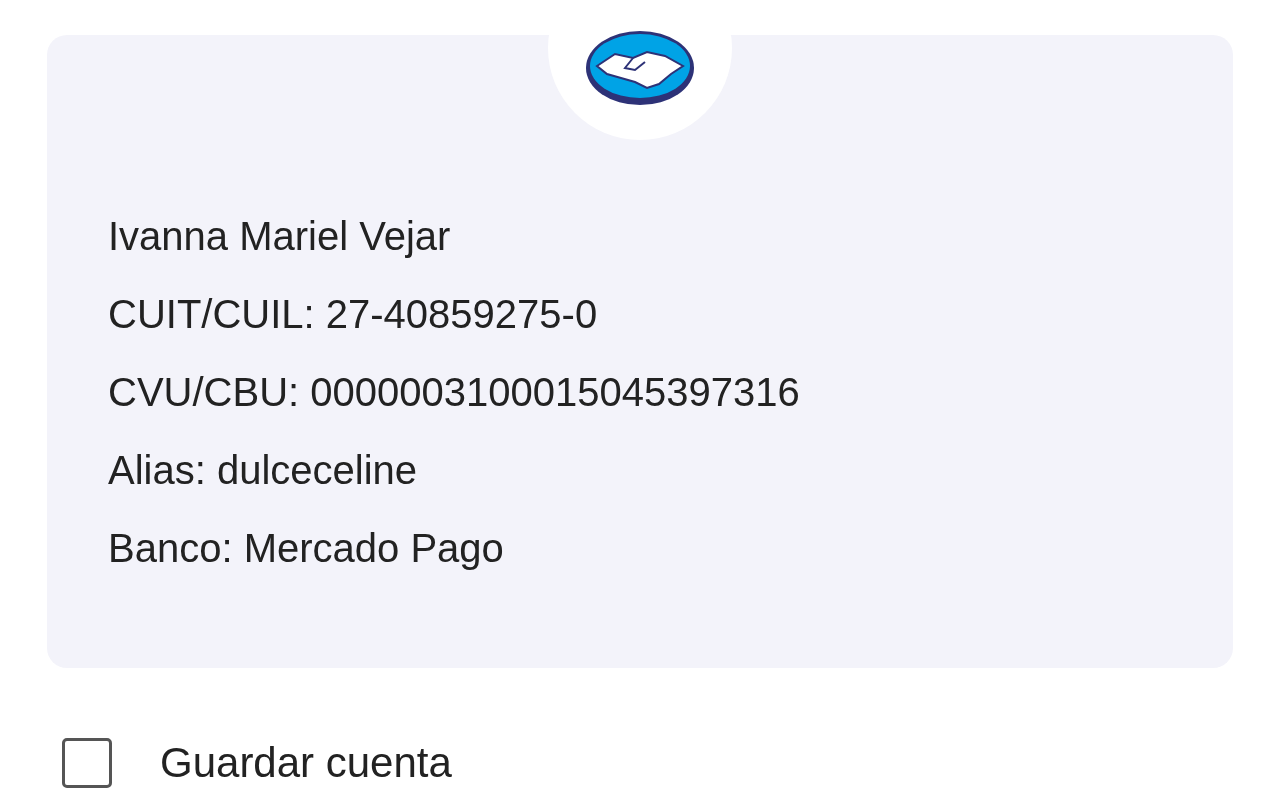 Image resolution: width=1280 pixels, height=800 pixels. I want to click on handshake-logo-icon, so click(640, 68).